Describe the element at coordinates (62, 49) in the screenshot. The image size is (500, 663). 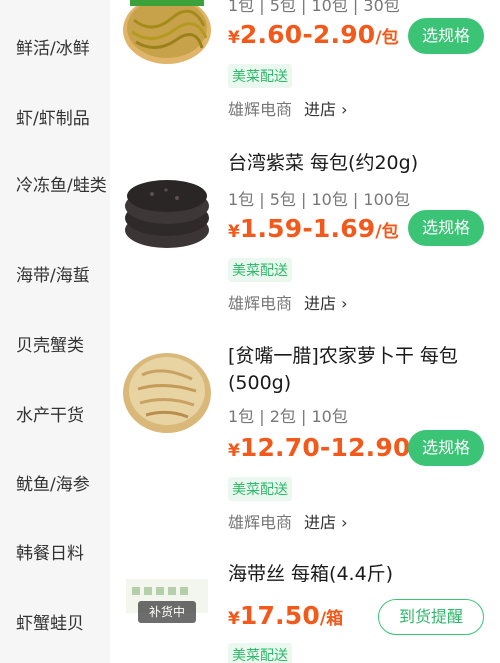
I see `sidebar-item-fresh: 鲜活/冰鲜` at that location.